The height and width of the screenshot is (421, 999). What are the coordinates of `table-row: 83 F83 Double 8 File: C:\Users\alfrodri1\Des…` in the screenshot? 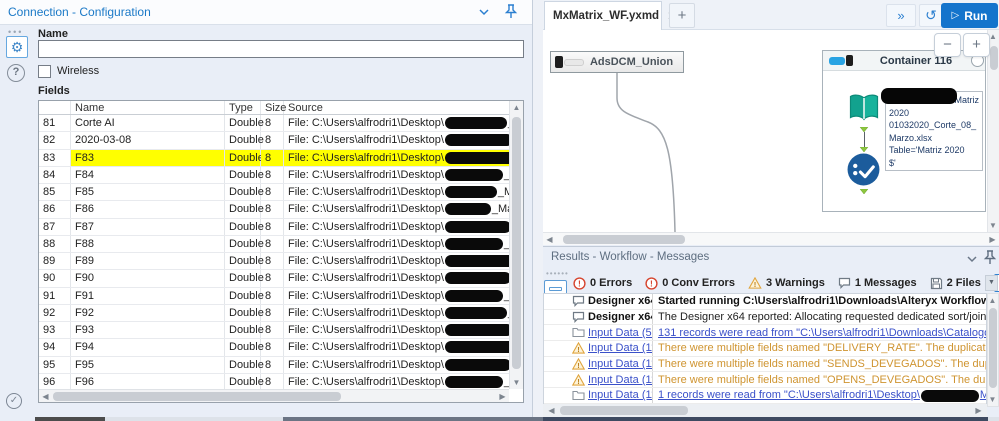 It's located at (274, 158).